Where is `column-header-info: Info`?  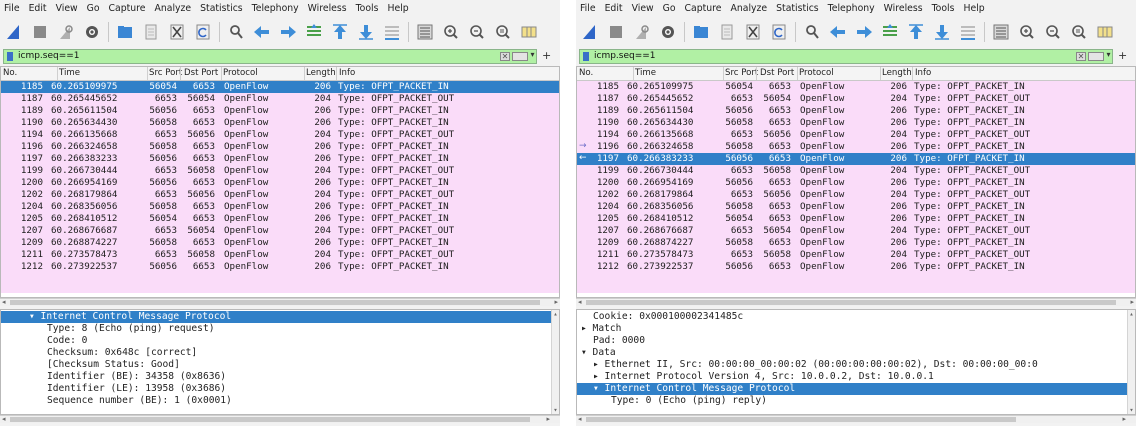
column-header-info: Info is located at coordinates (347, 73).